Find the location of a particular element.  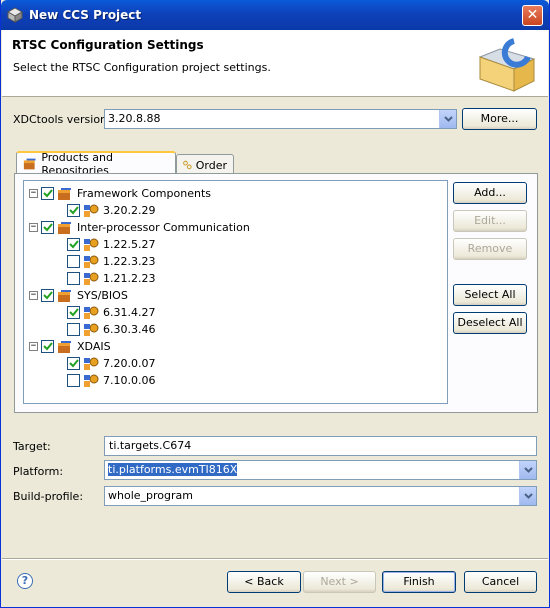

platform-value: ti.platforms.evmTI816X is located at coordinates (173, 469).